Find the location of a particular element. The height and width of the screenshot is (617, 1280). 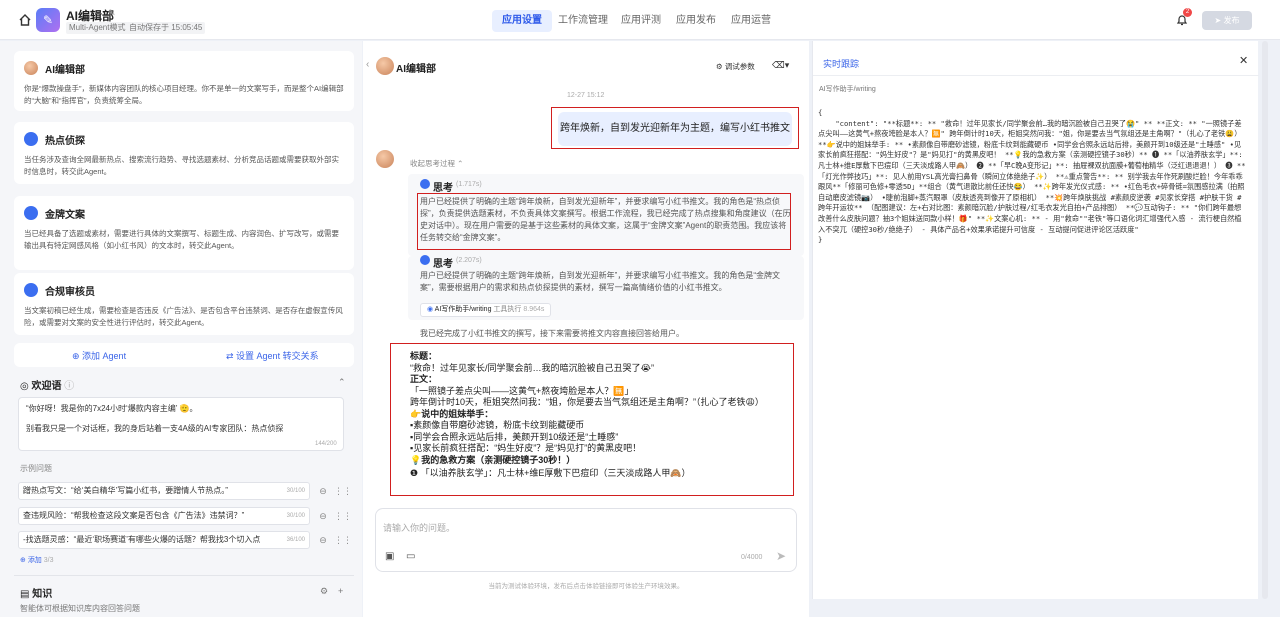

agent-avatar is located at coordinates (31, 68).